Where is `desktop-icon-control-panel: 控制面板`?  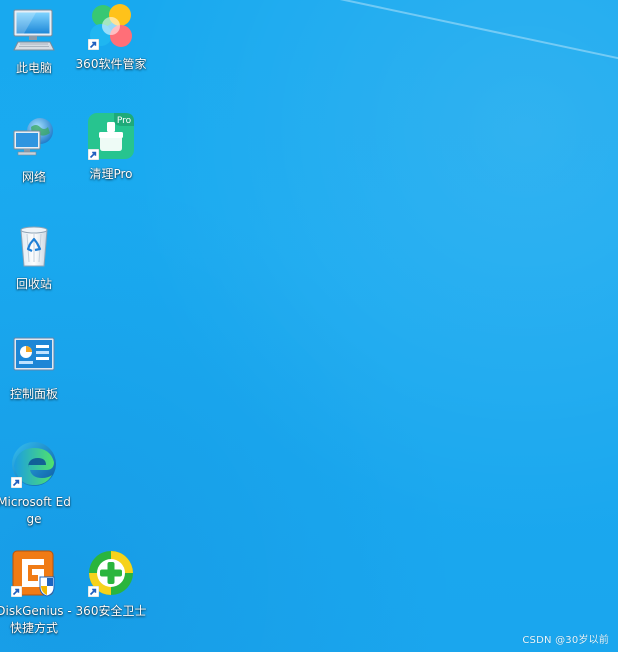
desktop-icon-control-panel: 控制面板 is located at coordinates (36, 367).